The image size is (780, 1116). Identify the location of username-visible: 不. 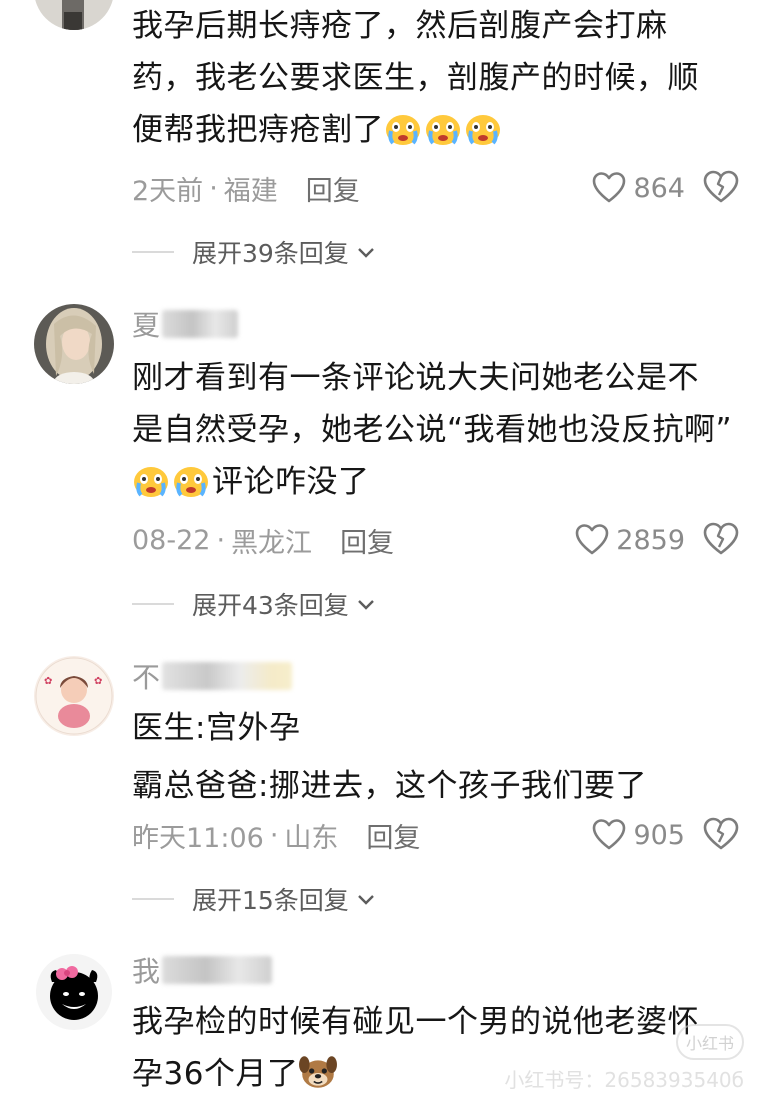
(146, 677).